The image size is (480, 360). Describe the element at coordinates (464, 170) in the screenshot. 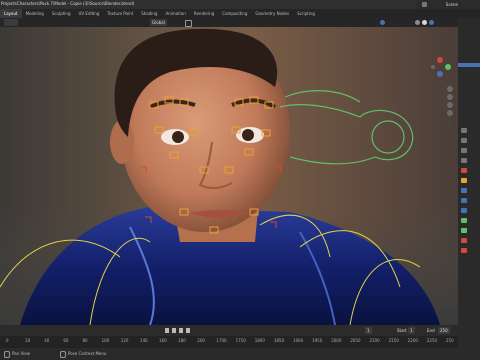

I see `world-tab-icon` at that location.